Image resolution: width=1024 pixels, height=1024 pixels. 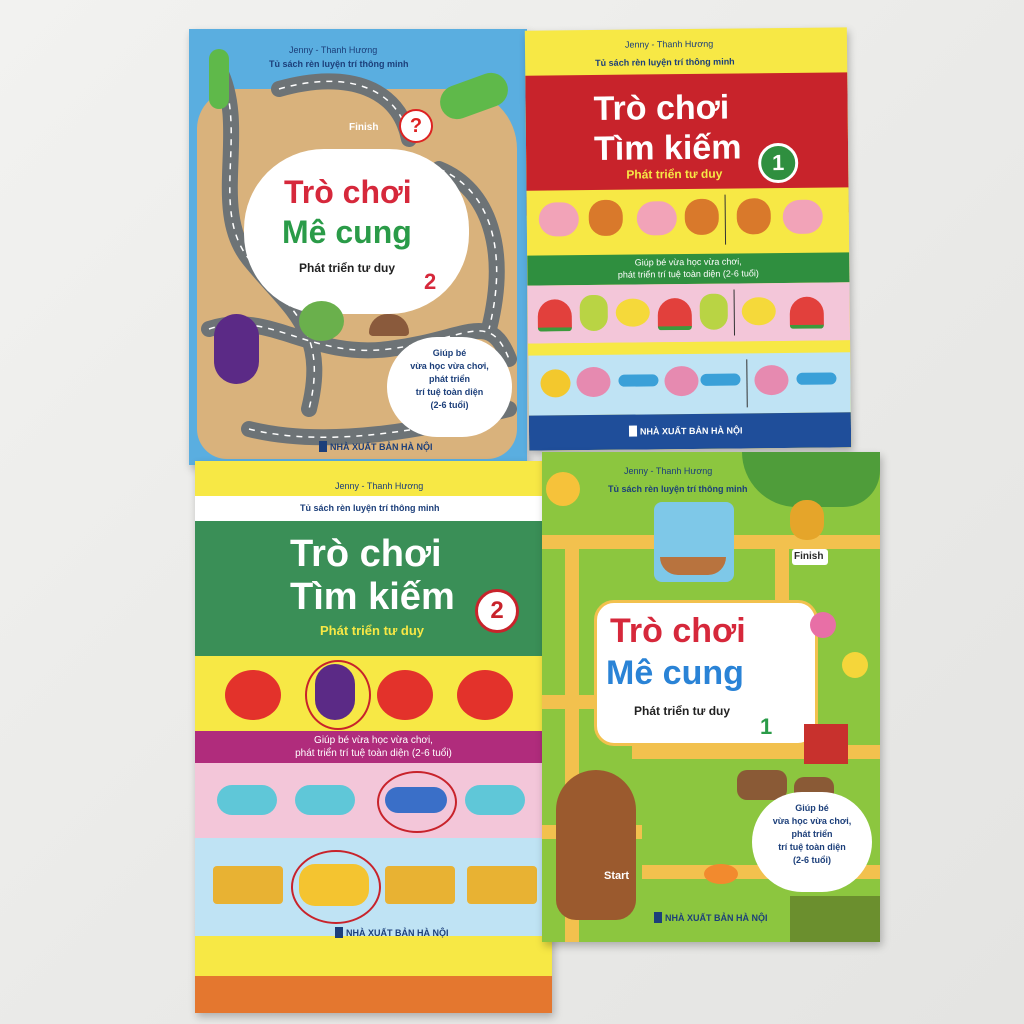 What do you see at coordinates (617, 876) in the screenshot?
I see `start-label: Start` at bounding box center [617, 876].